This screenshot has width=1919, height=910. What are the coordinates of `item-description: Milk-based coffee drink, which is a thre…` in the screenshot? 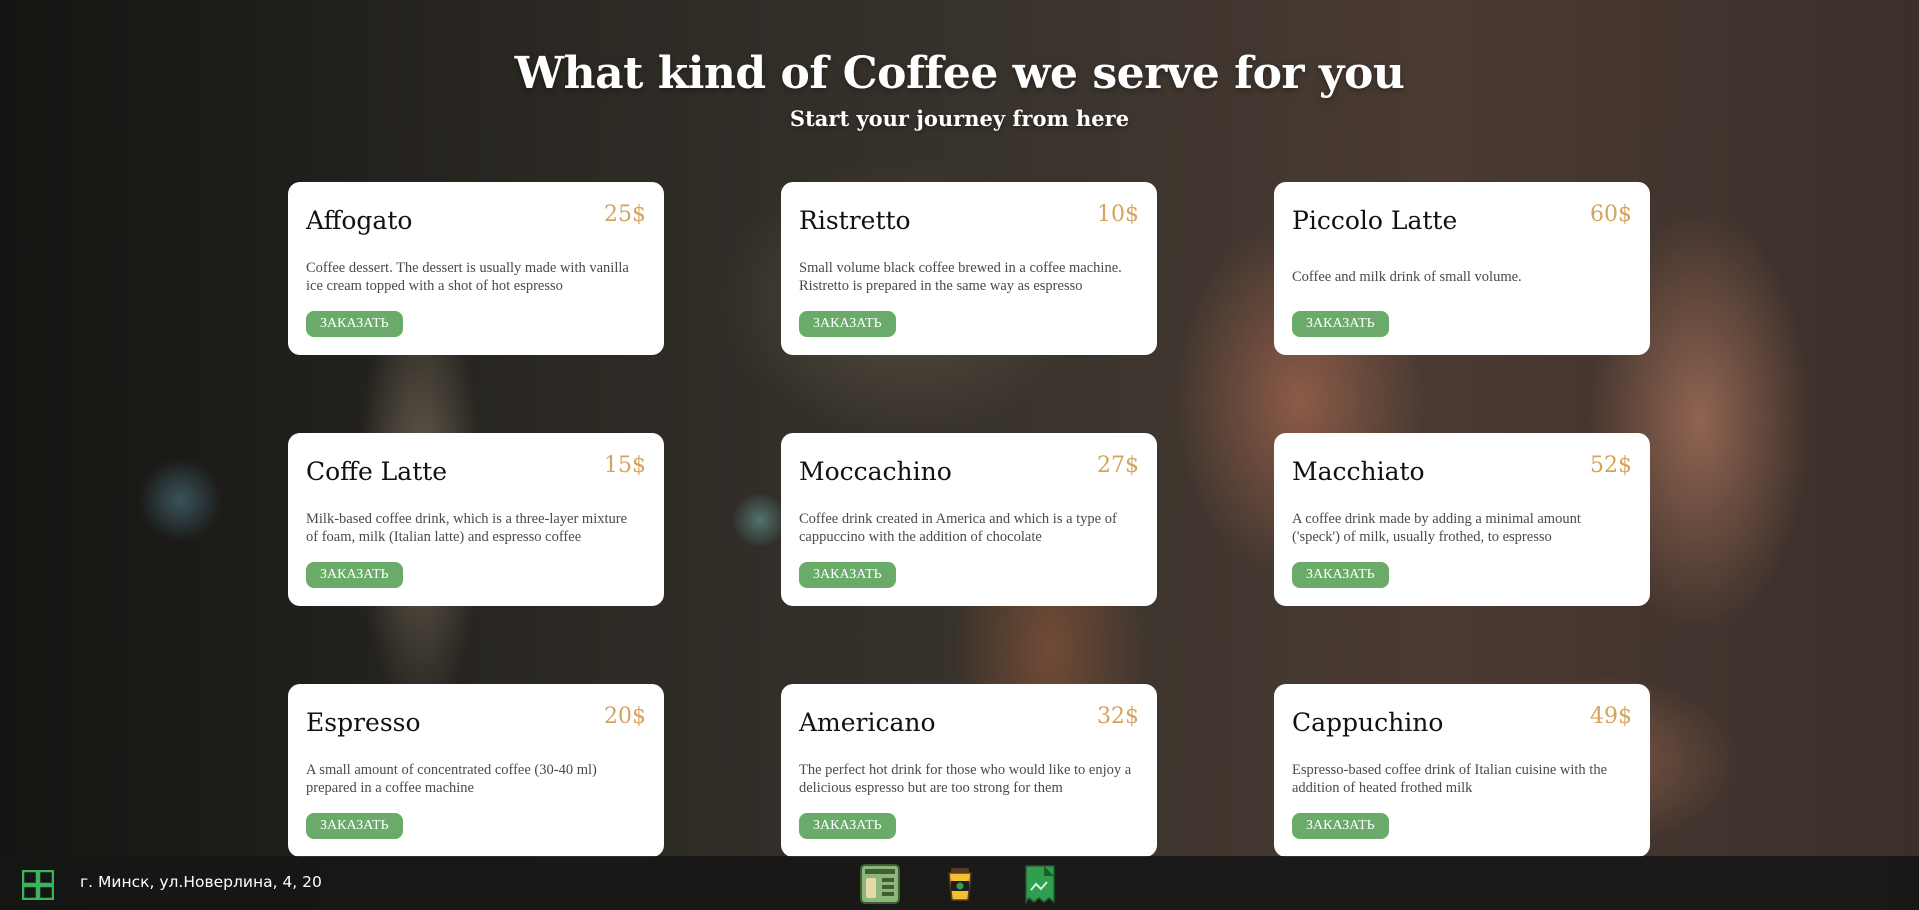 It's located at (467, 527).